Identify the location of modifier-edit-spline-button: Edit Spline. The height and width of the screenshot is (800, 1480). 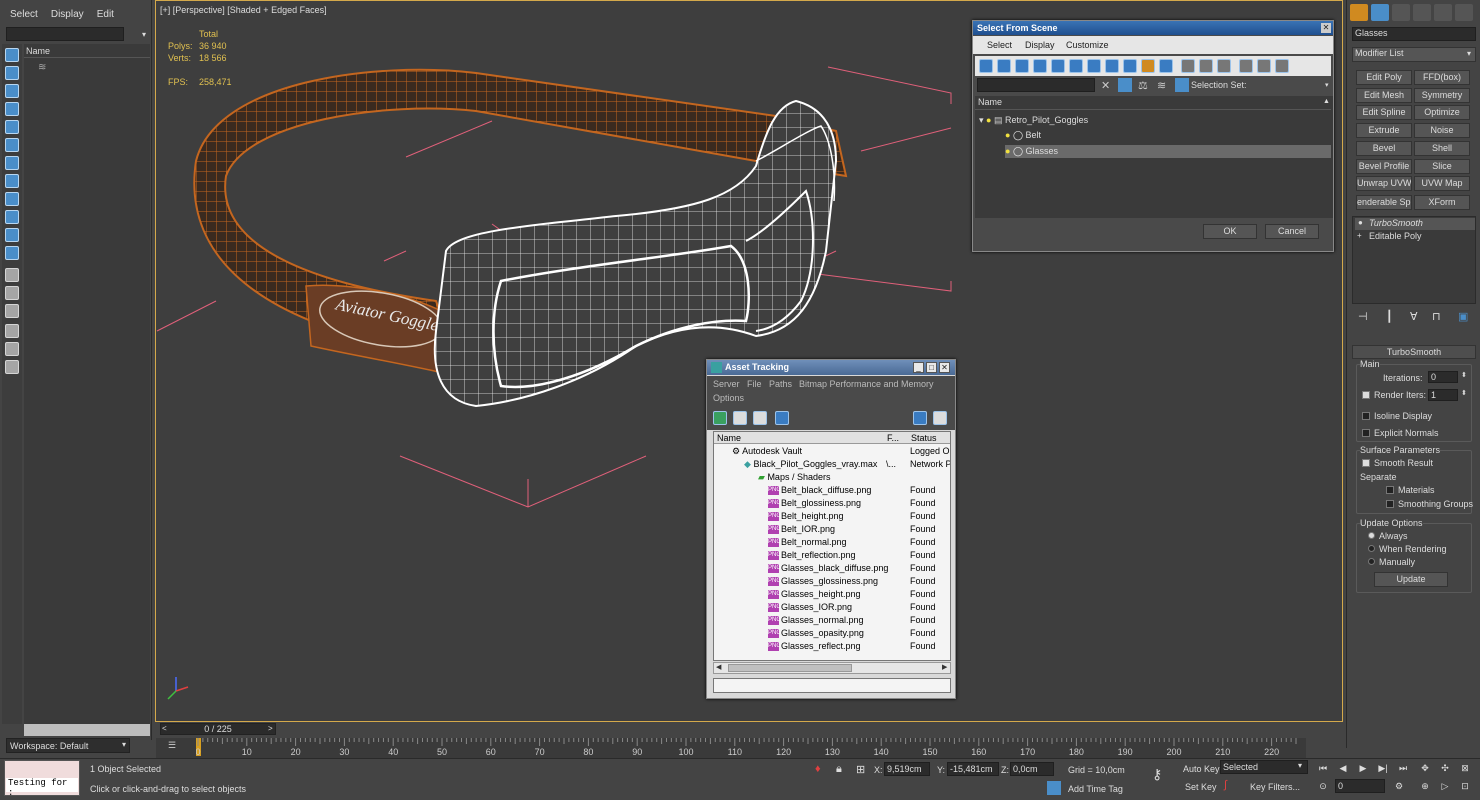
(1384, 112).